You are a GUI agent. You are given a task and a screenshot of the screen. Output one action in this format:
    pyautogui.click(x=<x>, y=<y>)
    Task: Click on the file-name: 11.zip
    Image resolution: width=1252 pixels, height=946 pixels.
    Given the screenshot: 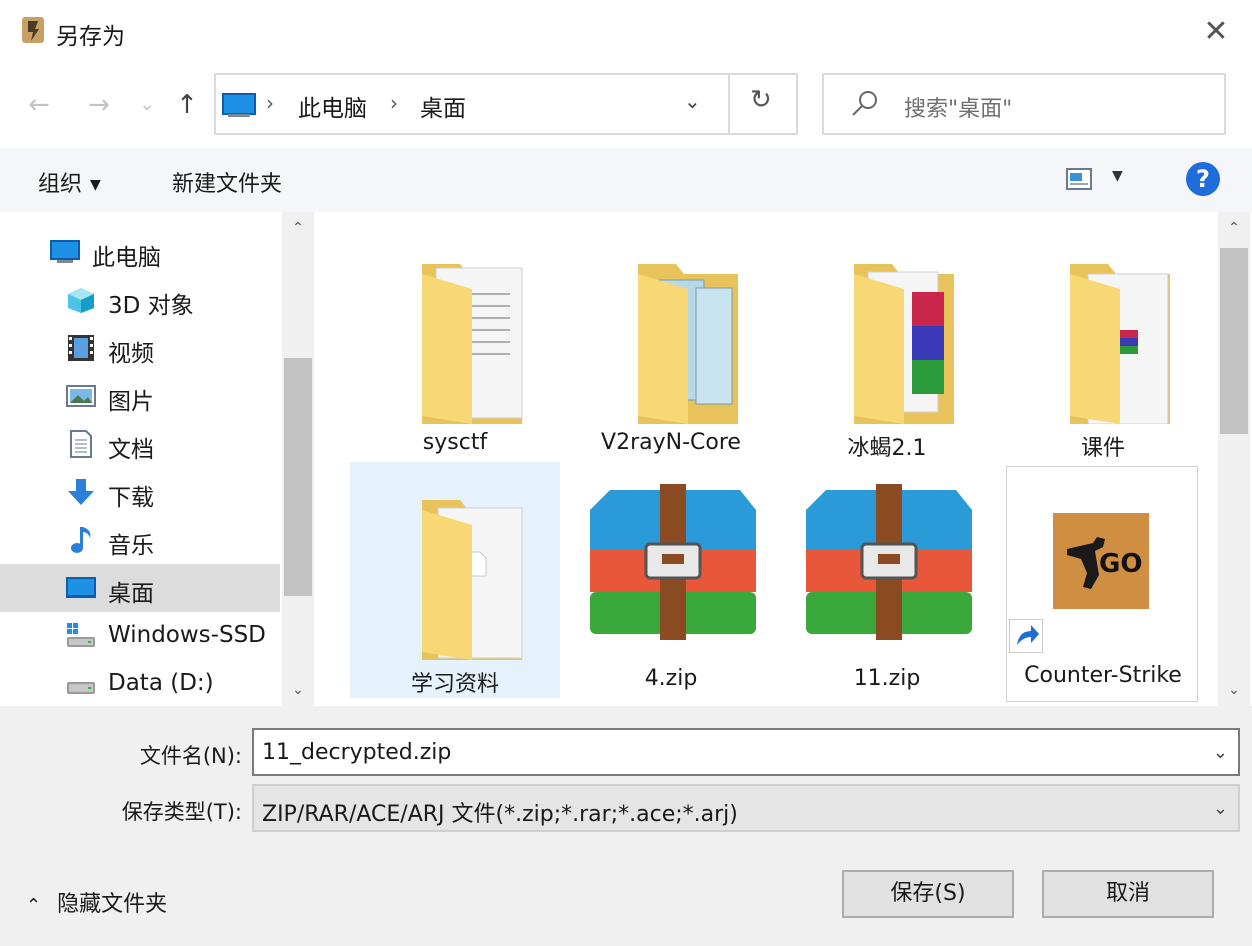 What is the action you would take?
    pyautogui.click(x=887, y=678)
    